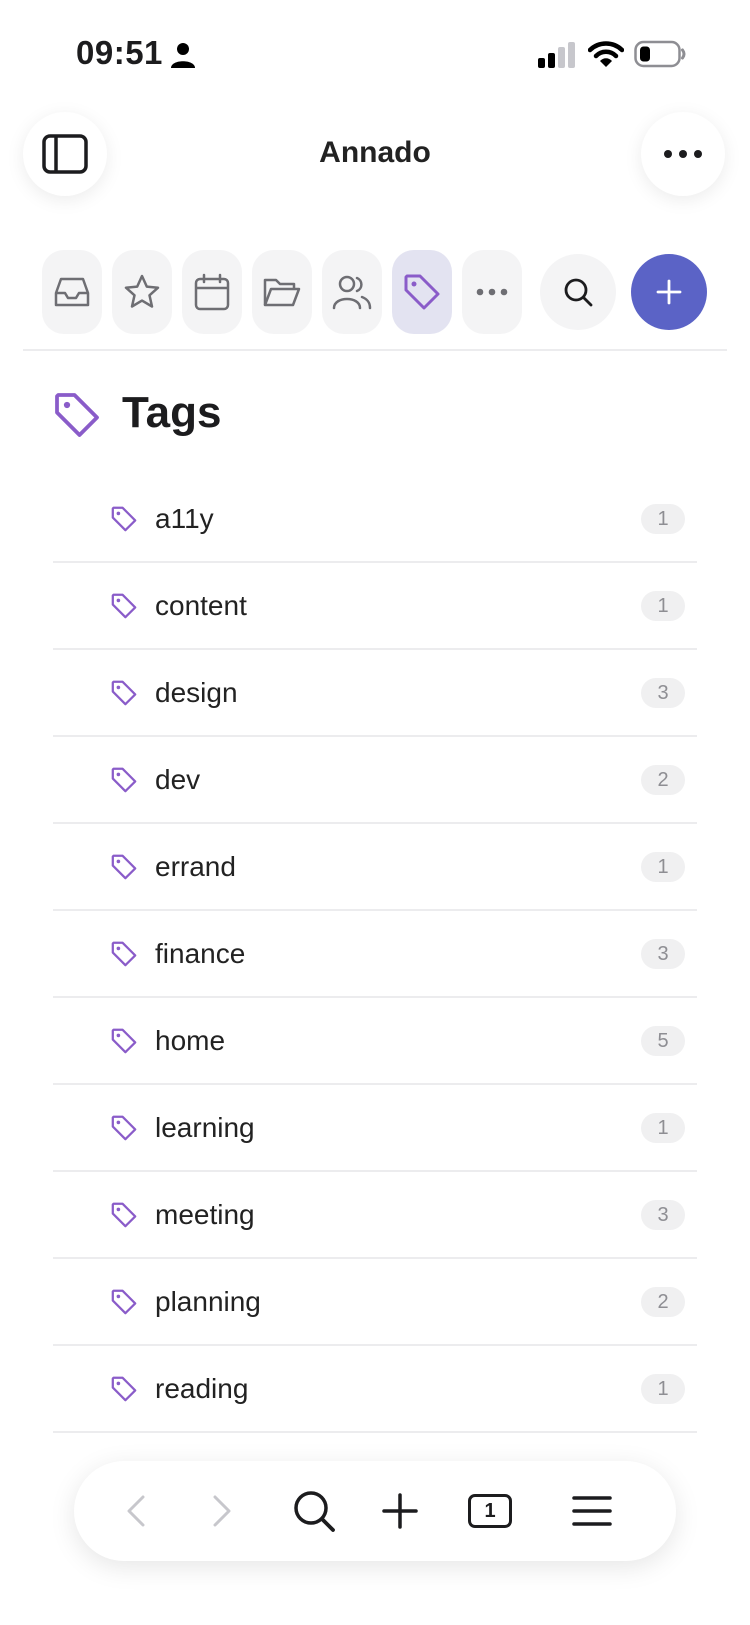 The image size is (750, 1625). I want to click on chevron-right-icon, so click(222, 1511).